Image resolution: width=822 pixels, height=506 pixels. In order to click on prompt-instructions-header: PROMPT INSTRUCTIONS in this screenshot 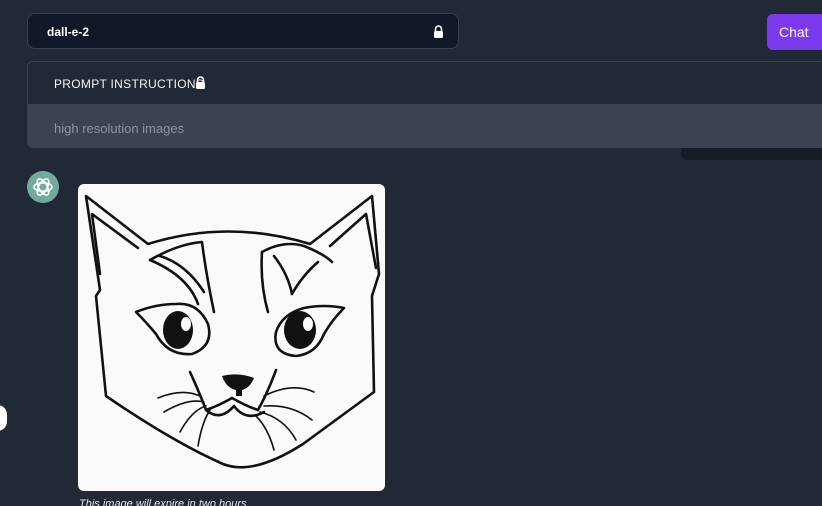, I will do `click(425, 83)`.